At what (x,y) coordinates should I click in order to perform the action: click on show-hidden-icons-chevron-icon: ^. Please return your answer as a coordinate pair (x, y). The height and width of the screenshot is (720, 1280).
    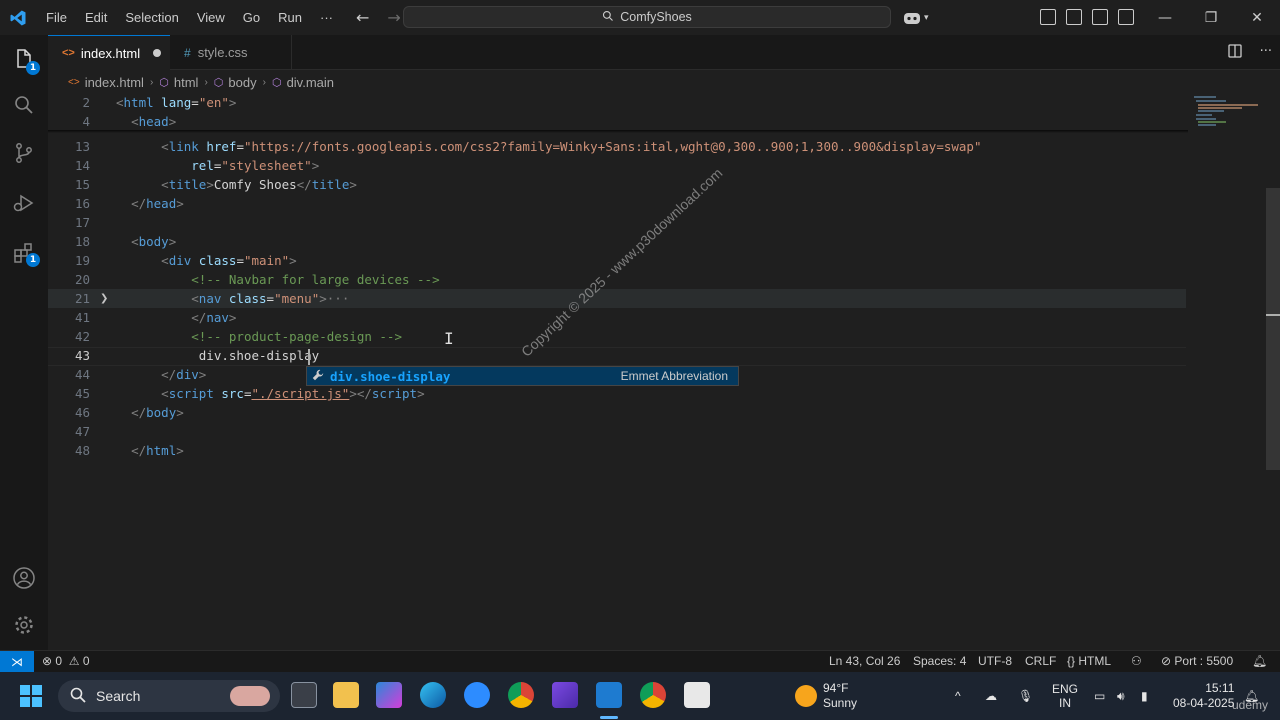
    Looking at the image, I should click on (958, 696).